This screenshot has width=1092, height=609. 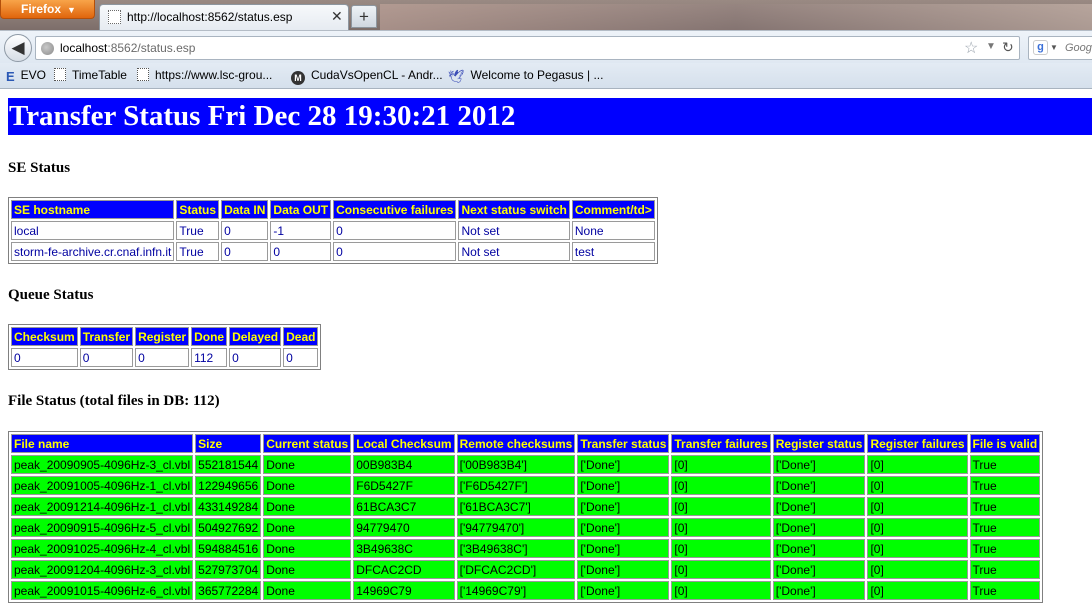 What do you see at coordinates (516, 443) in the screenshot?
I see `column-header: Remote checksums` at bounding box center [516, 443].